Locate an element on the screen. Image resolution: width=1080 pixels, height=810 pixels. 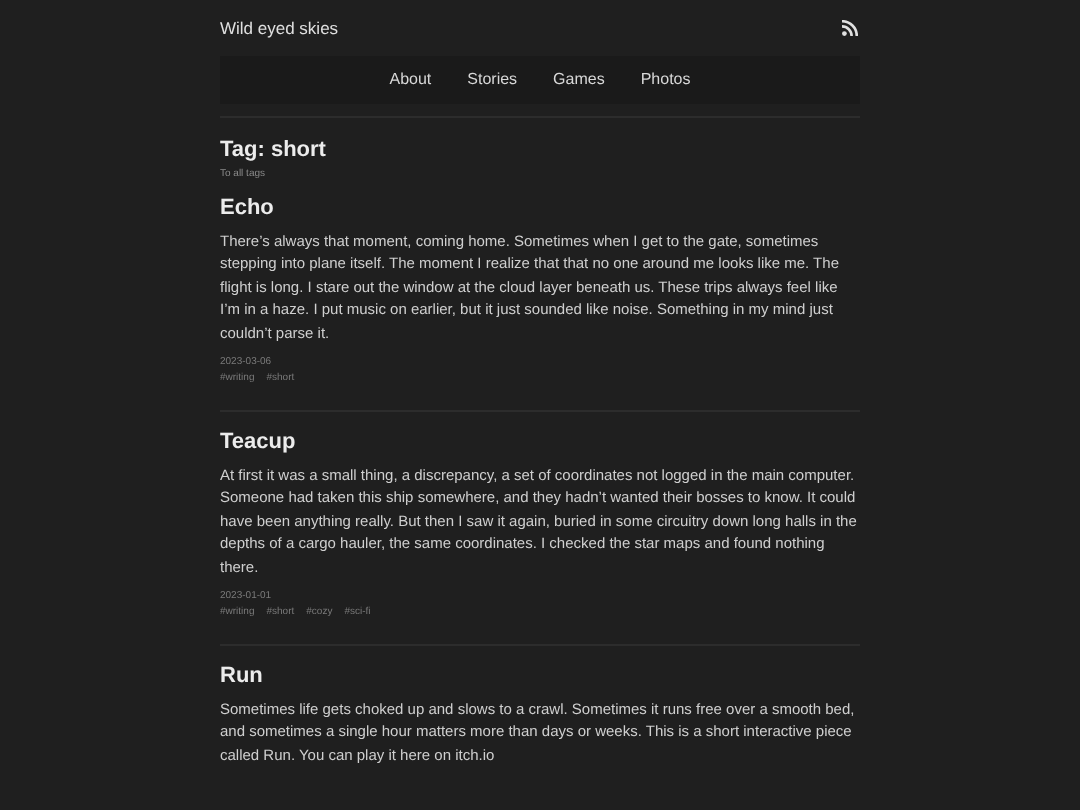
post-title: Echo is located at coordinates (540, 208).